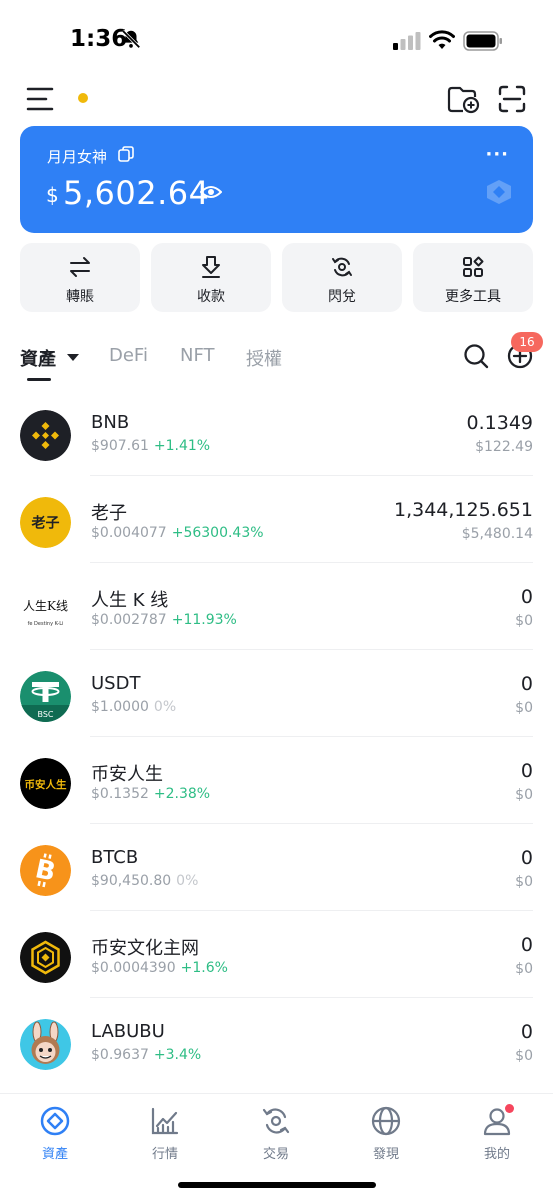 This screenshot has width=553, height=1200. What do you see at coordinates (77, 156) in the screenshot?
I see `wallet-name: 月月女神` at bounding box center [77, 156].